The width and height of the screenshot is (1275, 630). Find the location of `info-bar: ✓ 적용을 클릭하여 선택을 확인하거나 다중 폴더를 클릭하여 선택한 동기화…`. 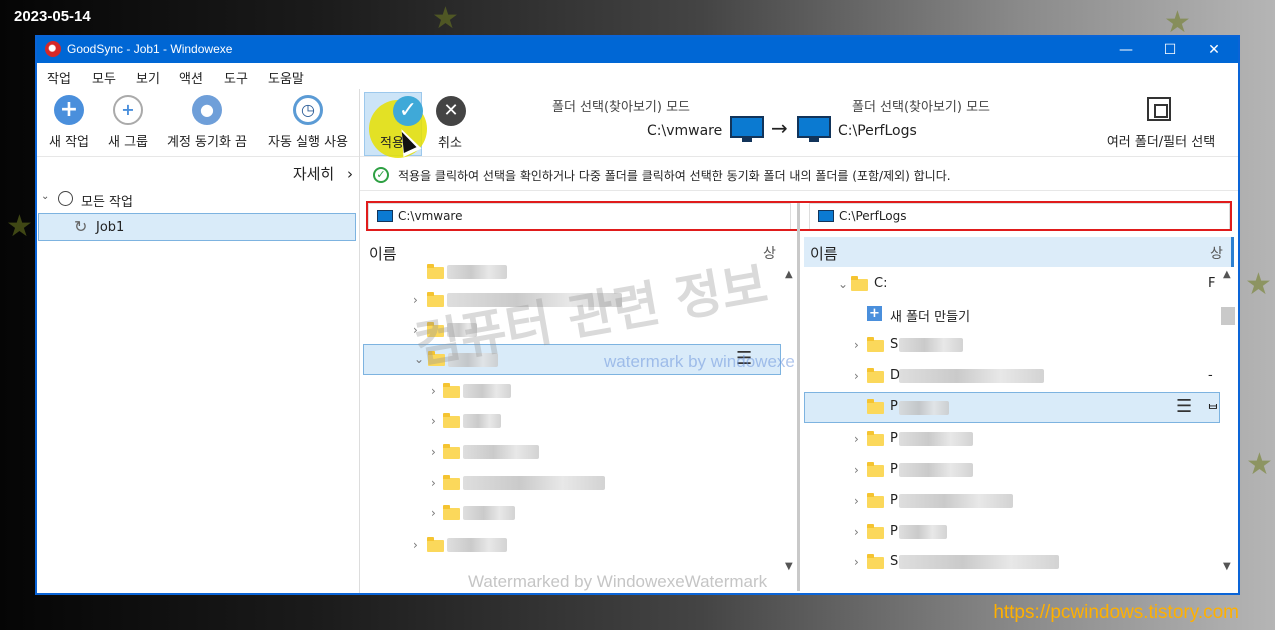

info-bar: ✓ 적용을 클릭하여 선택을 확인하거나 다중 폴더를 클릭하여 선택한 동기화… is located at coordinates (799, 175).